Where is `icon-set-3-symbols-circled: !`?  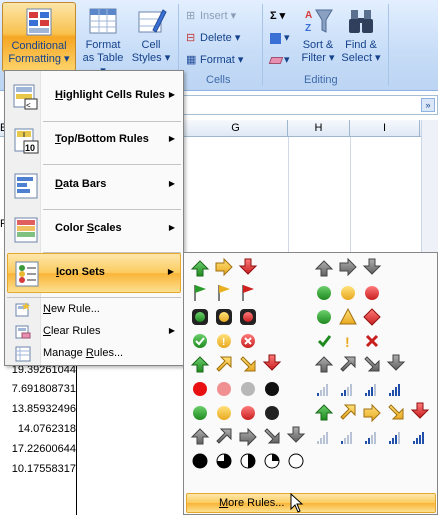 icon-set-3-symbols-circled: ! is located at coordinates (224, 341).